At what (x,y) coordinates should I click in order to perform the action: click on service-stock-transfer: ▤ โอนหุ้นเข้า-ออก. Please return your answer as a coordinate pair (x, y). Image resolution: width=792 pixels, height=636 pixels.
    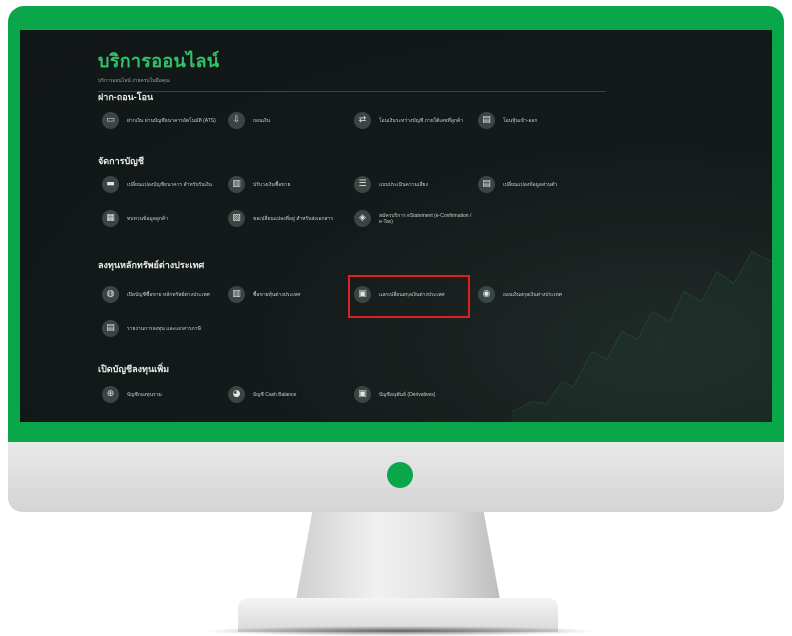
    Looking at the image, I should click on (537, 120).